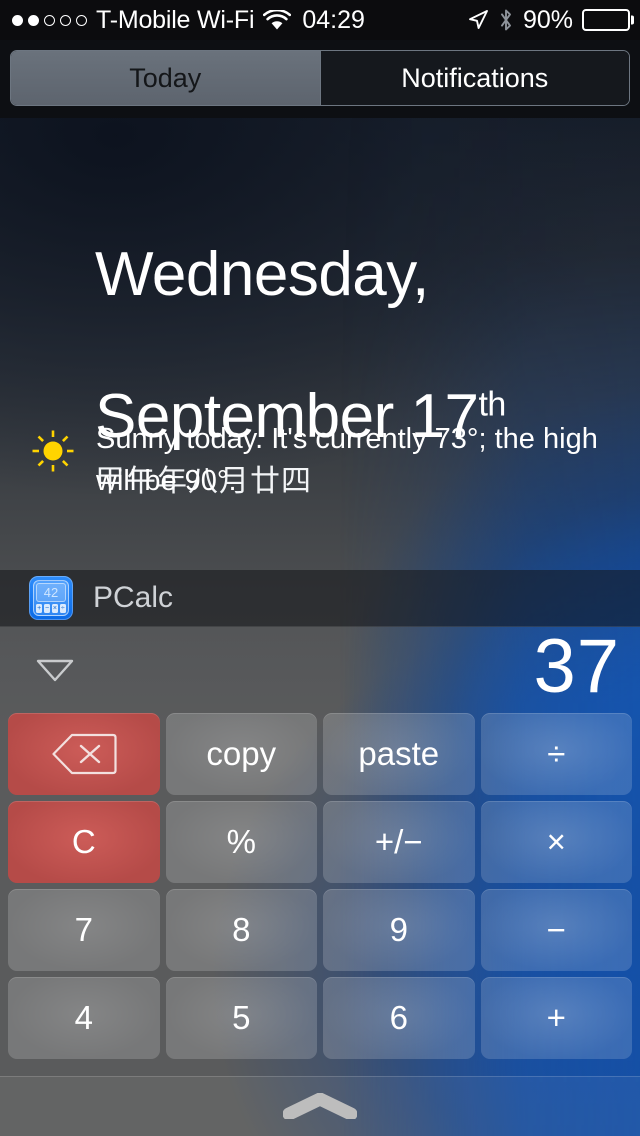  What do you see at coordinates (241, 1018) in the screenshot?
I see `key-5: 5` at bounding box center [241, 1018].